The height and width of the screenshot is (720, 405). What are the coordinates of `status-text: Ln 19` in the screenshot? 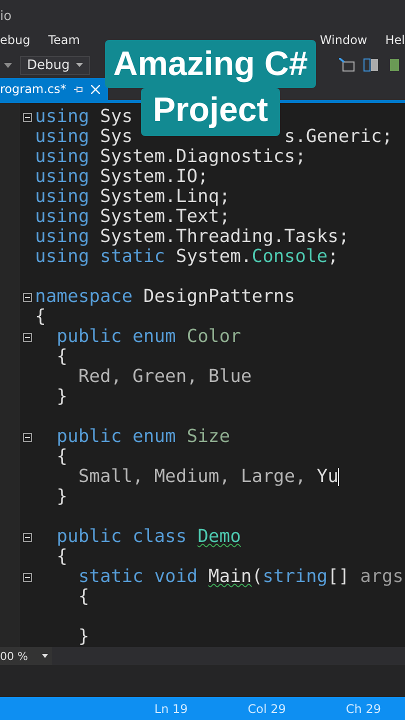 It's located at (171, 709).